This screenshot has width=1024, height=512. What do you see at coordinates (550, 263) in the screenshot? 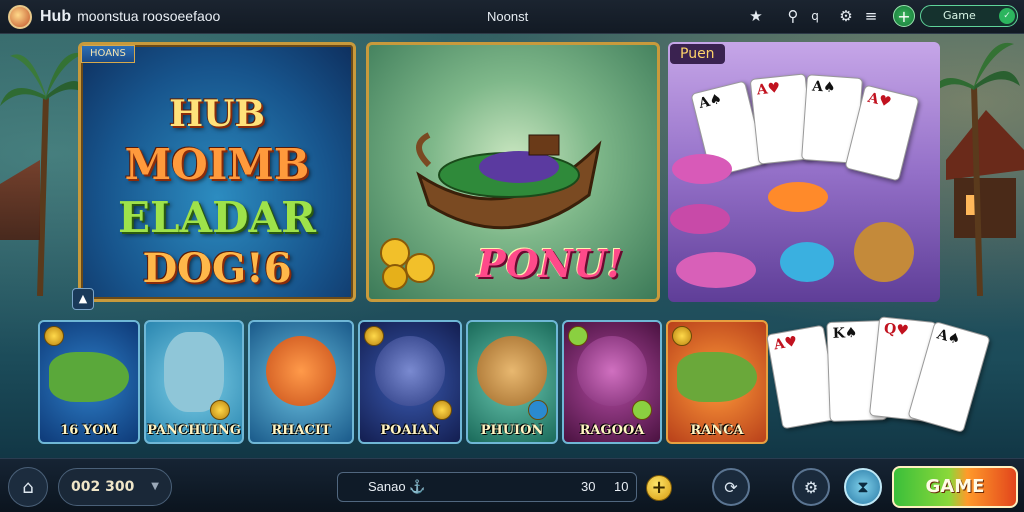
I see `boat-caption: PONU!` at bounding box center [550, 263].